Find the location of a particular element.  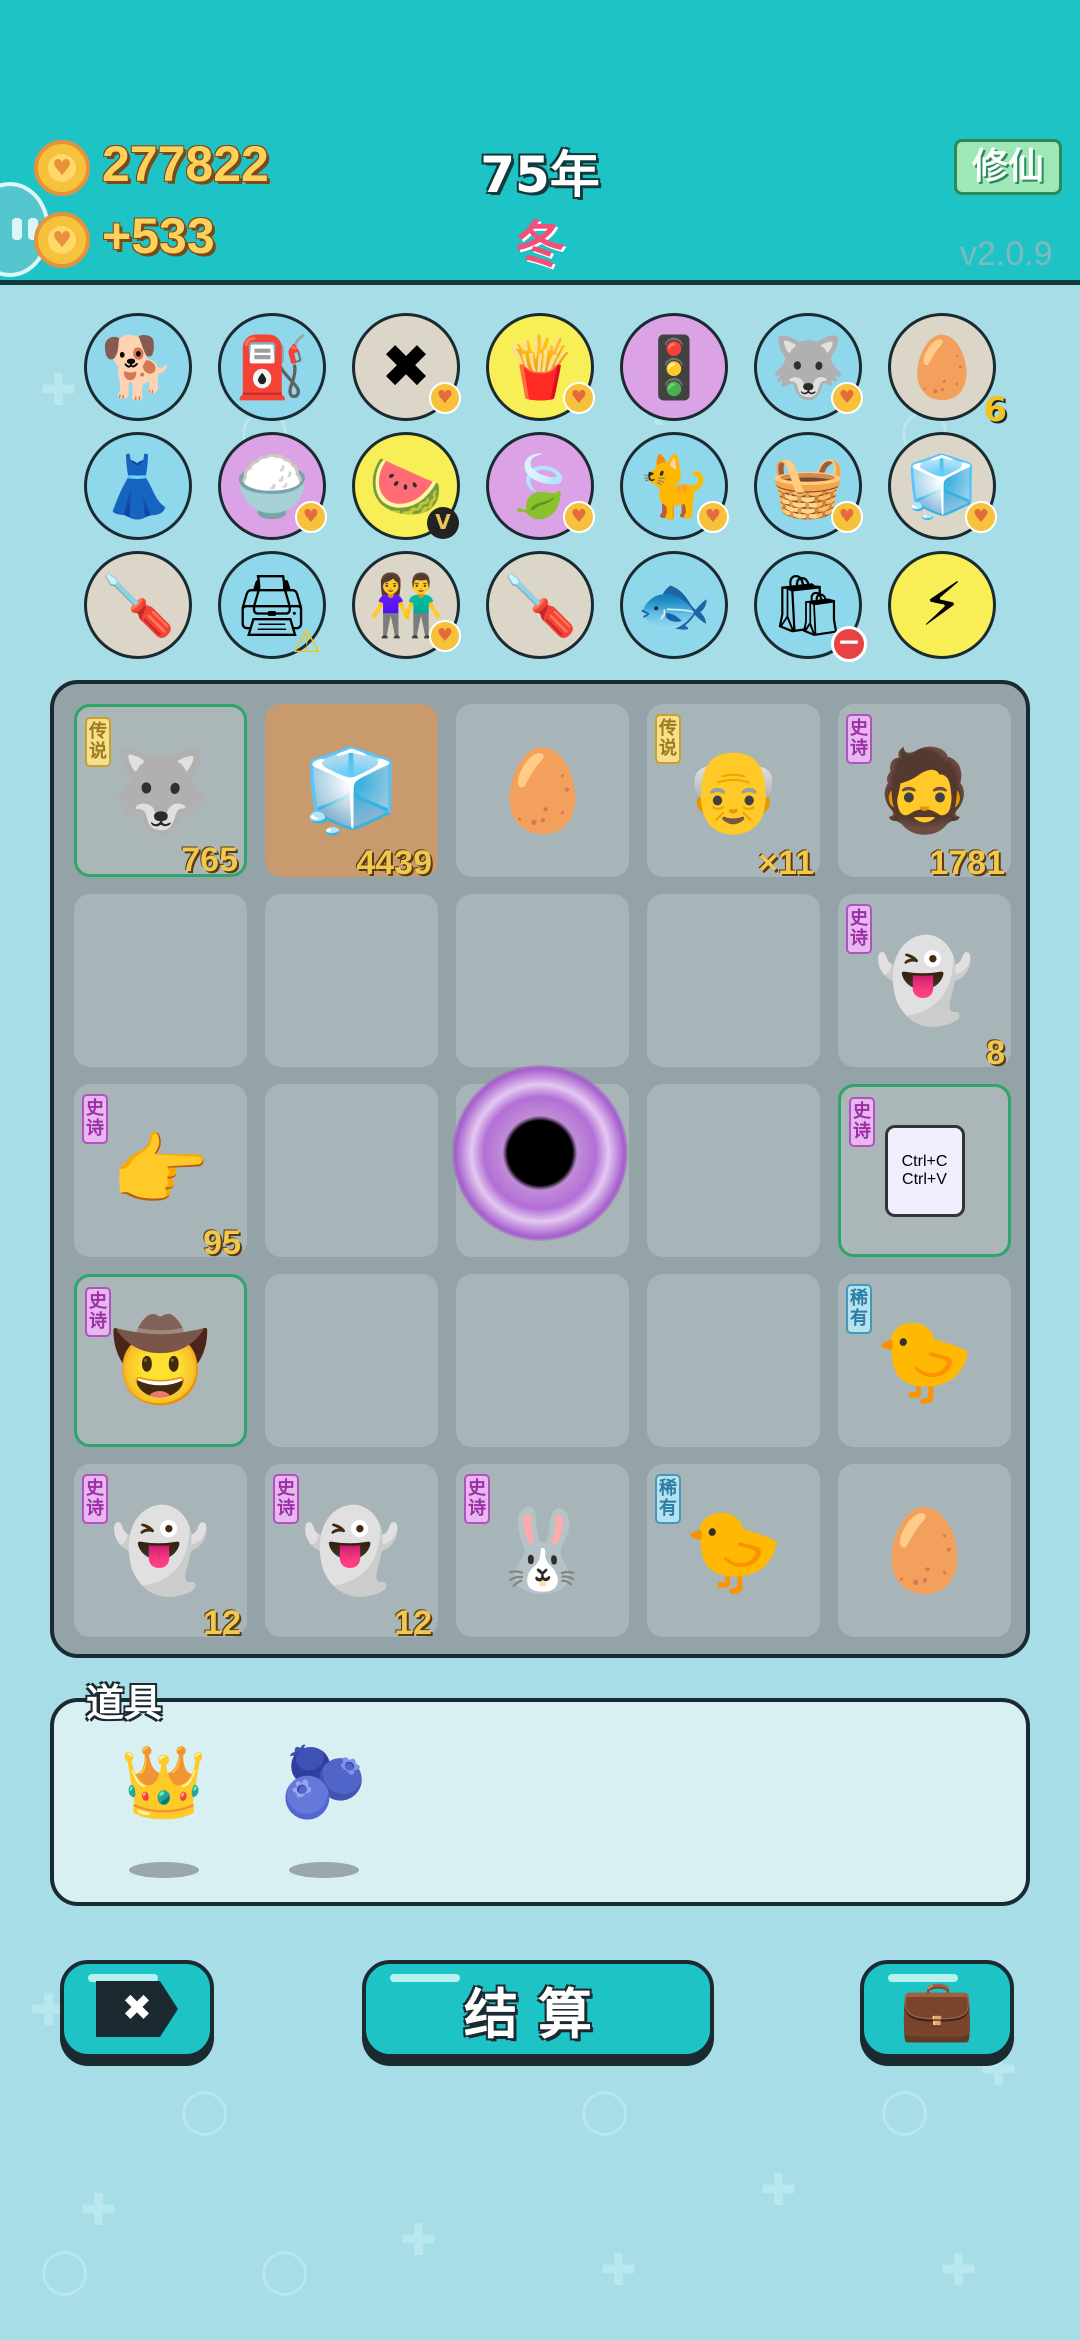

crown-icon: 👑 is located at coordinates (164, 1782).